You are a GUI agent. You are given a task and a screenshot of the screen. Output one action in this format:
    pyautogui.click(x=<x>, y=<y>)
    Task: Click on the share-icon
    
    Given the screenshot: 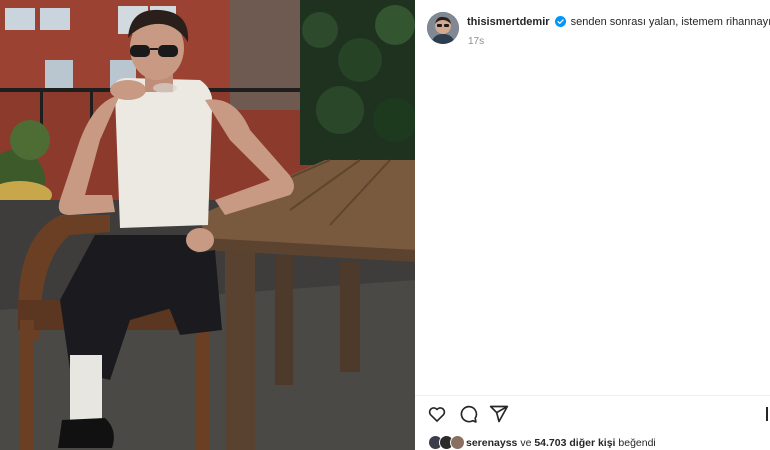 What is the action you would take?
    pyautogui.click(x=499, y=414)
    